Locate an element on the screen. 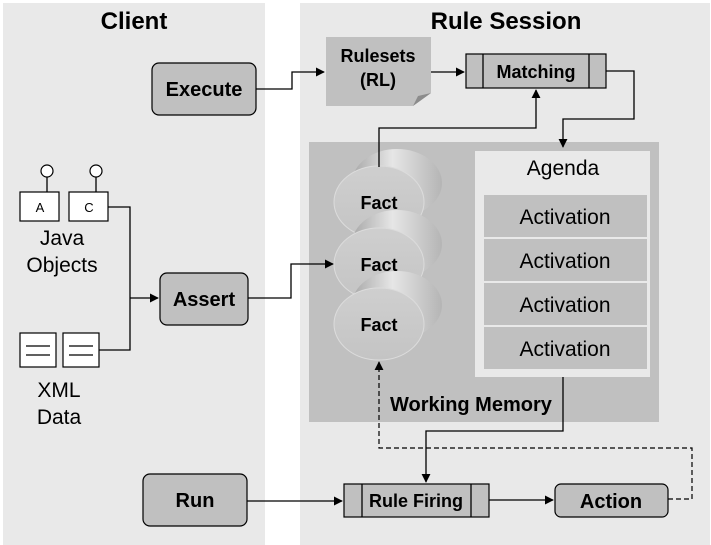 The image size is (711, 545). java-objects-label-line1: Java is located at coordinates (62, 238).